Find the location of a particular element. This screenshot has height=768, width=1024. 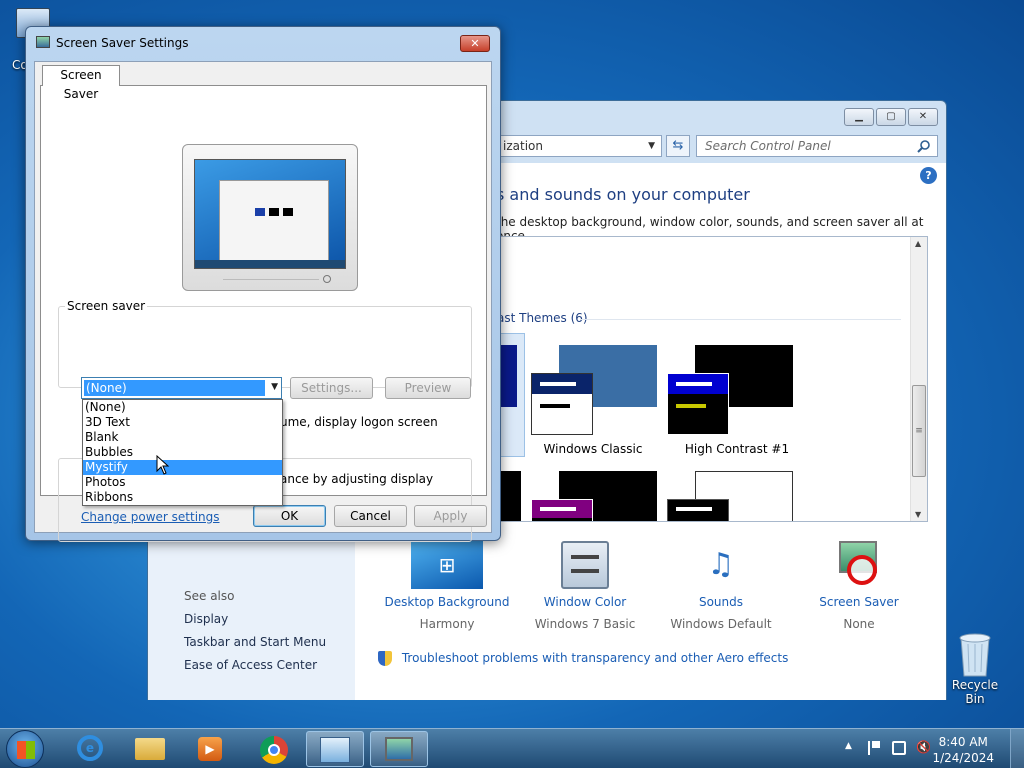

screen-saver-select: (None) ▼ is located at coordinates (181, 388).